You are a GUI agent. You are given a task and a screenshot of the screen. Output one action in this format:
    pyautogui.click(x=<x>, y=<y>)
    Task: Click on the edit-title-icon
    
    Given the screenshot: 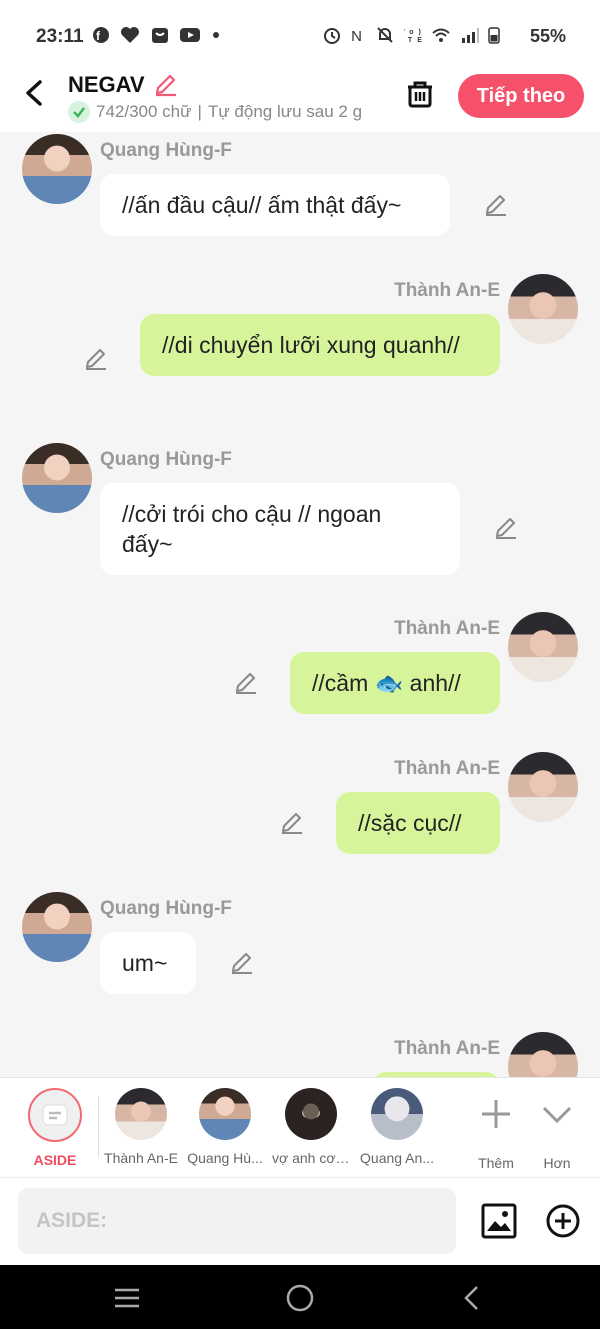 What is the action you would take?
    pyautogui.click(x=165, y=85)
    